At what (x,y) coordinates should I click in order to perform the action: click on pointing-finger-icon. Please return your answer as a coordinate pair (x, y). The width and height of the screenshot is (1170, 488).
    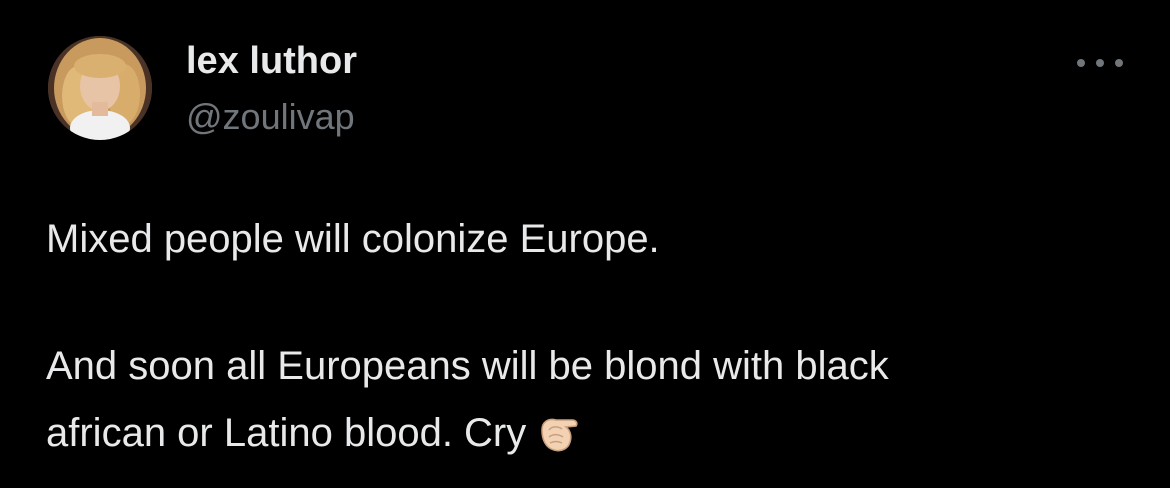
    Looking at the image, I should click on (559, 441).